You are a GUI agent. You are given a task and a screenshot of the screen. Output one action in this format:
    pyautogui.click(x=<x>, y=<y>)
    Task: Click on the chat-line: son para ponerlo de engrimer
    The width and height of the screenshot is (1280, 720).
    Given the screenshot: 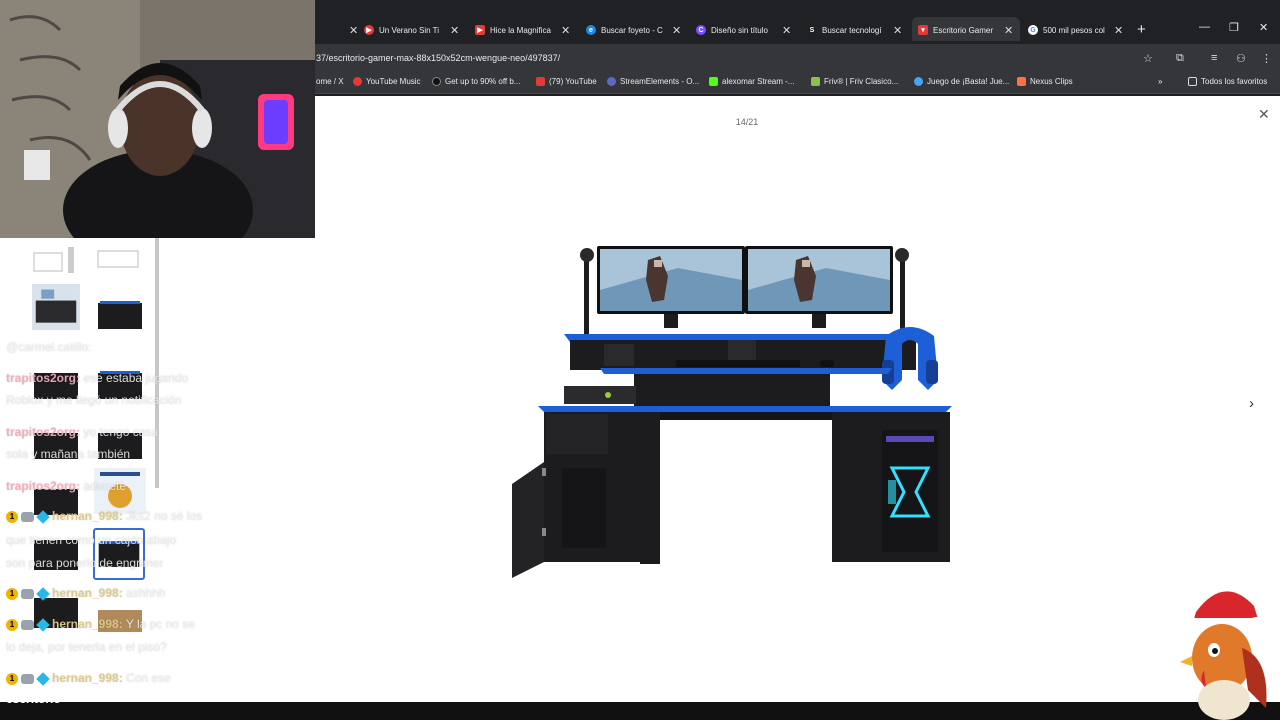 What is the action you would take?
    pyautogui.click(x=84, y=563)
    